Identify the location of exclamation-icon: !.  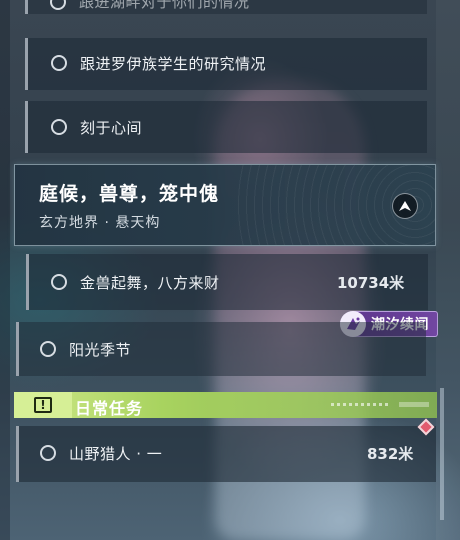
(43, 405).